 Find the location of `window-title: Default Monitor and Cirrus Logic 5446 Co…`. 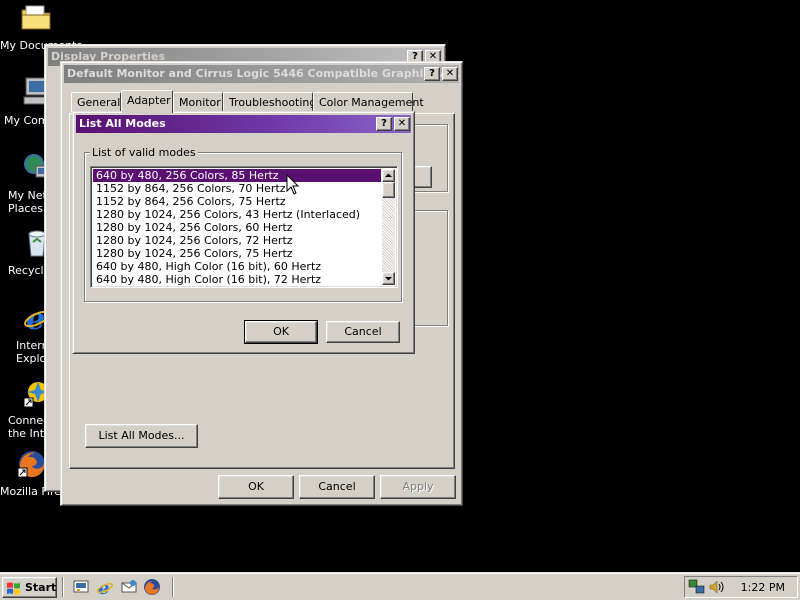

window-title: Default Monitor and Cirrus Logic 5446 Co… is located at coordinates (263, 73).